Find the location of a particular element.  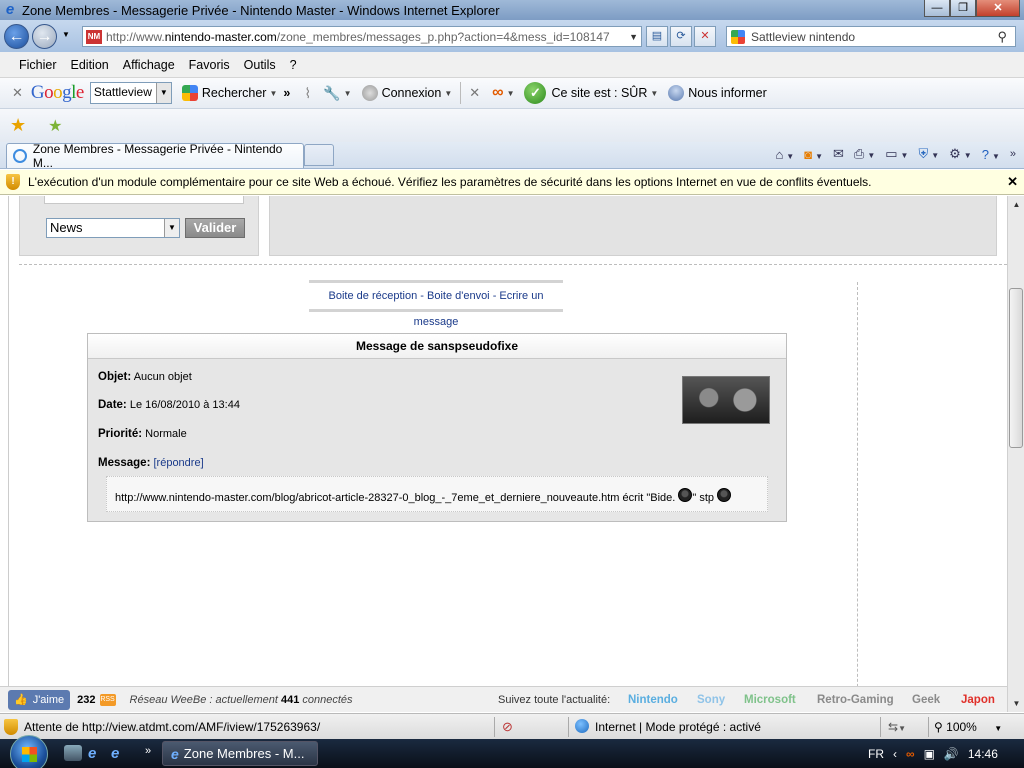

sidebar-input-box is located at coordinates (144, 200).